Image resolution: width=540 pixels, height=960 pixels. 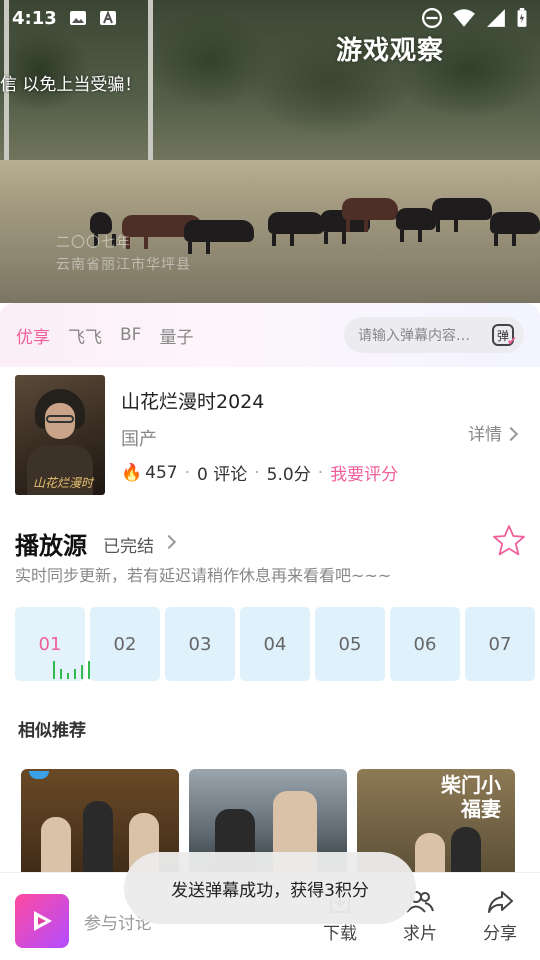 I want to click on episode-list: 01 02 03 04 05 06 07, so click(x=277, y=645).